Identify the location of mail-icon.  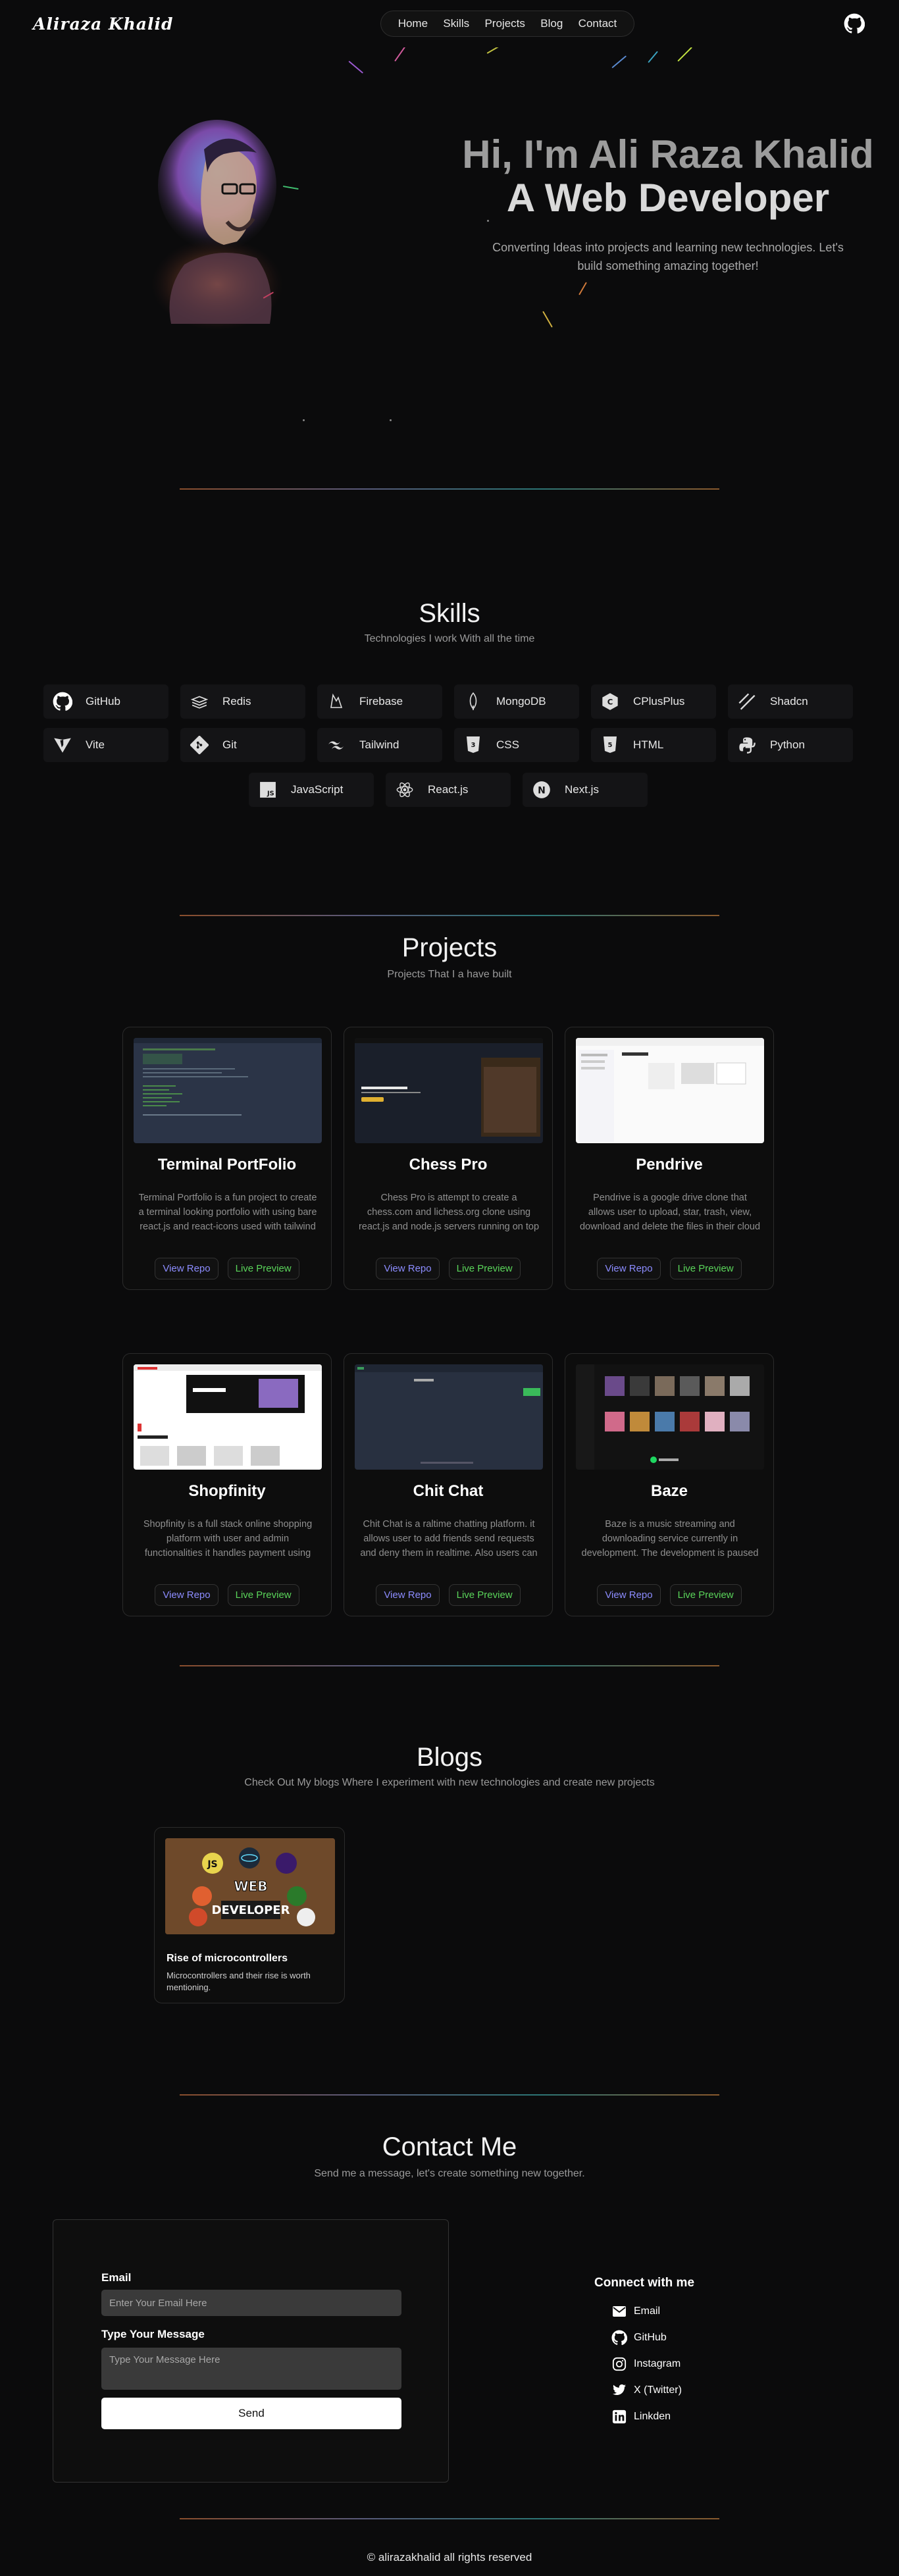
(619, 2311).